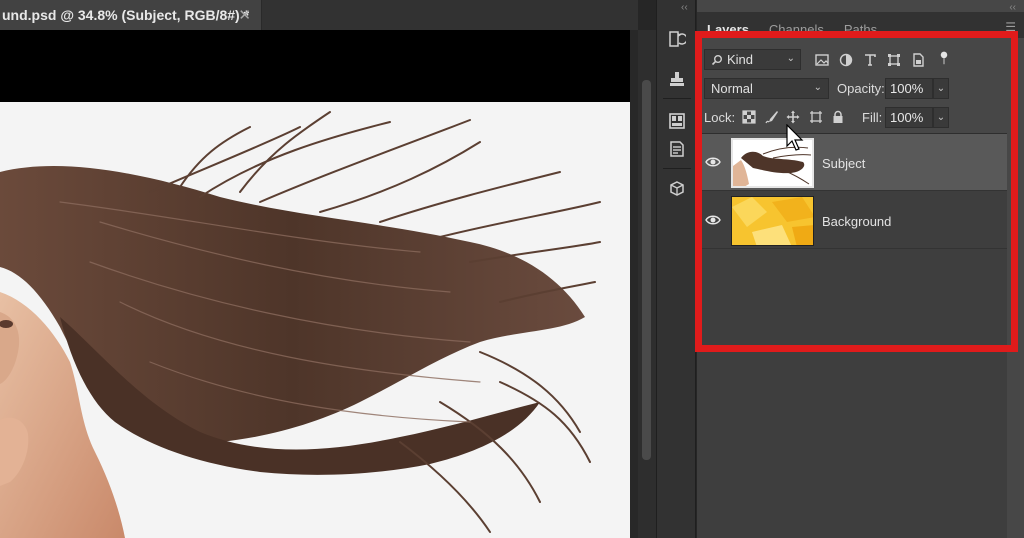  What do you see at coordinates (941, 117) in the screenshot?
I see `fill-slider-toggle: ⌄` at bounding box center [941, 117].